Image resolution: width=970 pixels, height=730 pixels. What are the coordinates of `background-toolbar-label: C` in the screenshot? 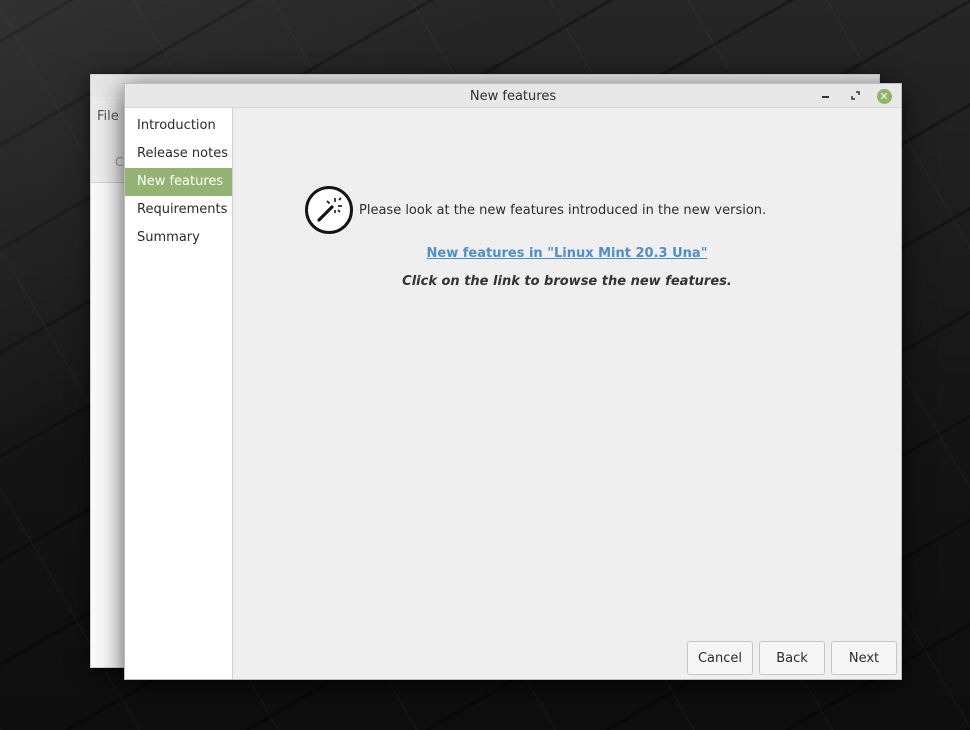 It's located at (119, 162).